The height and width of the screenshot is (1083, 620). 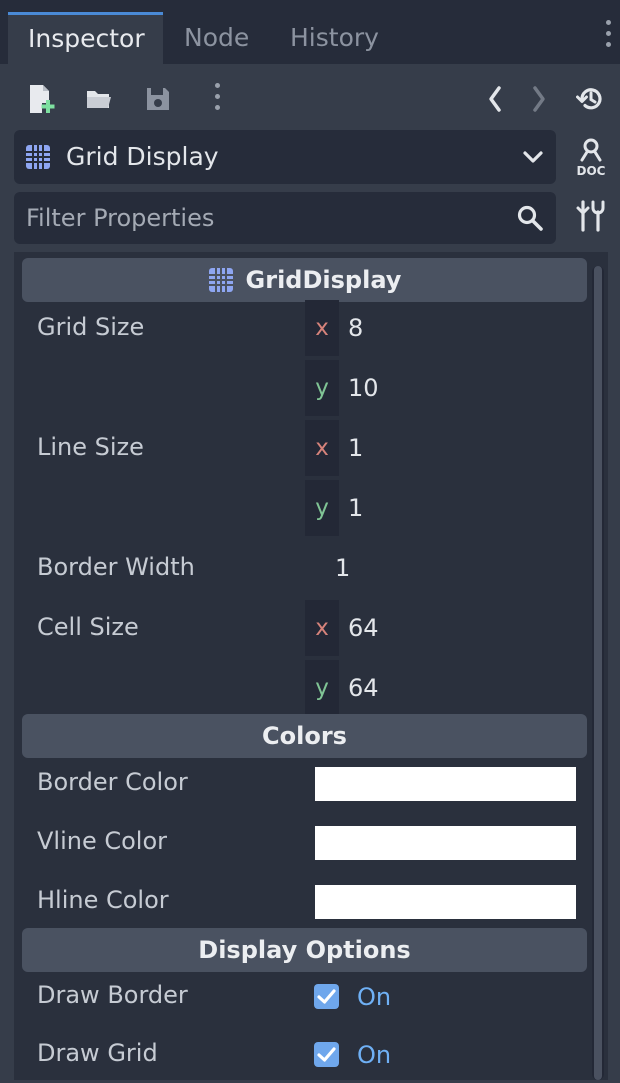 What do you see at coordinates (322, 508) in the screenshot?
I see `line-size-y-axis-label: y` at bounding box center [322, 508].